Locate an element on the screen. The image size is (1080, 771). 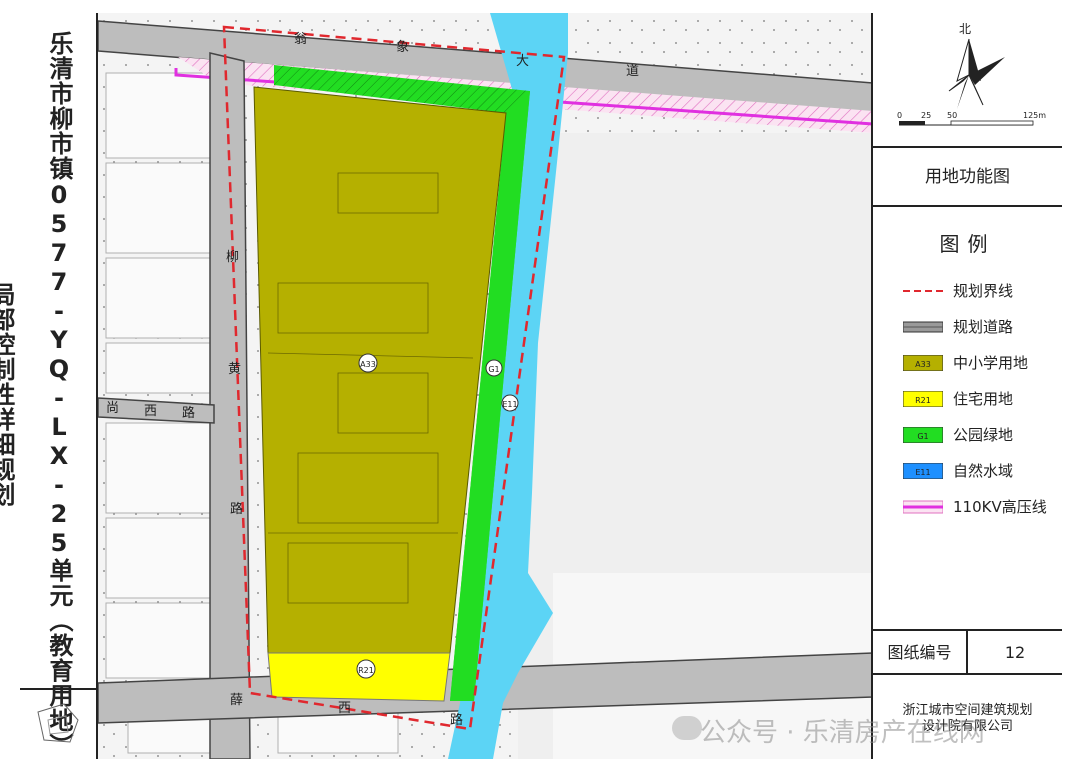
road-label-cross-1: 尚 is located at coordinates (112, 408).